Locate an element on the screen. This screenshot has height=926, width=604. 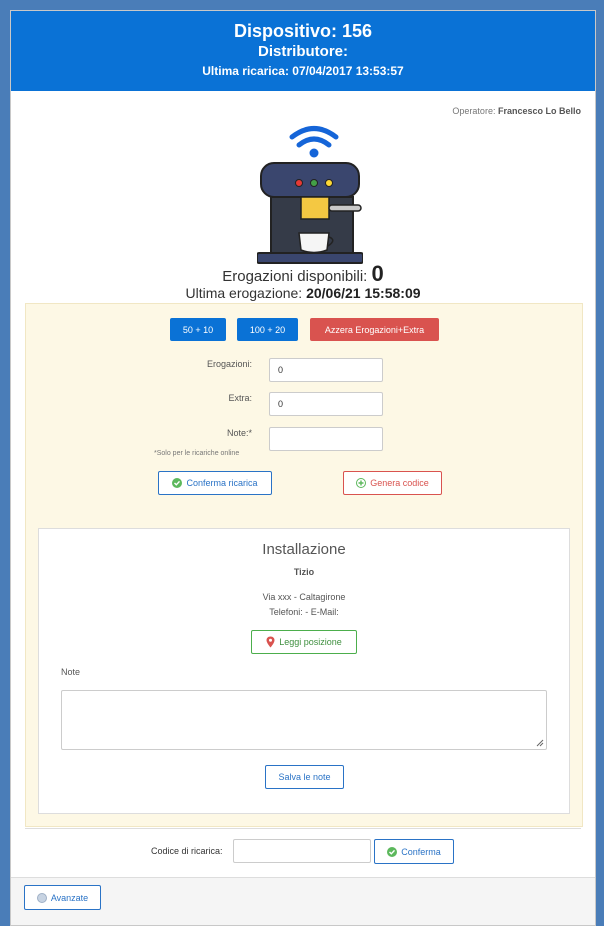
installation-title: Installazione is located at coordinates (304, 549).